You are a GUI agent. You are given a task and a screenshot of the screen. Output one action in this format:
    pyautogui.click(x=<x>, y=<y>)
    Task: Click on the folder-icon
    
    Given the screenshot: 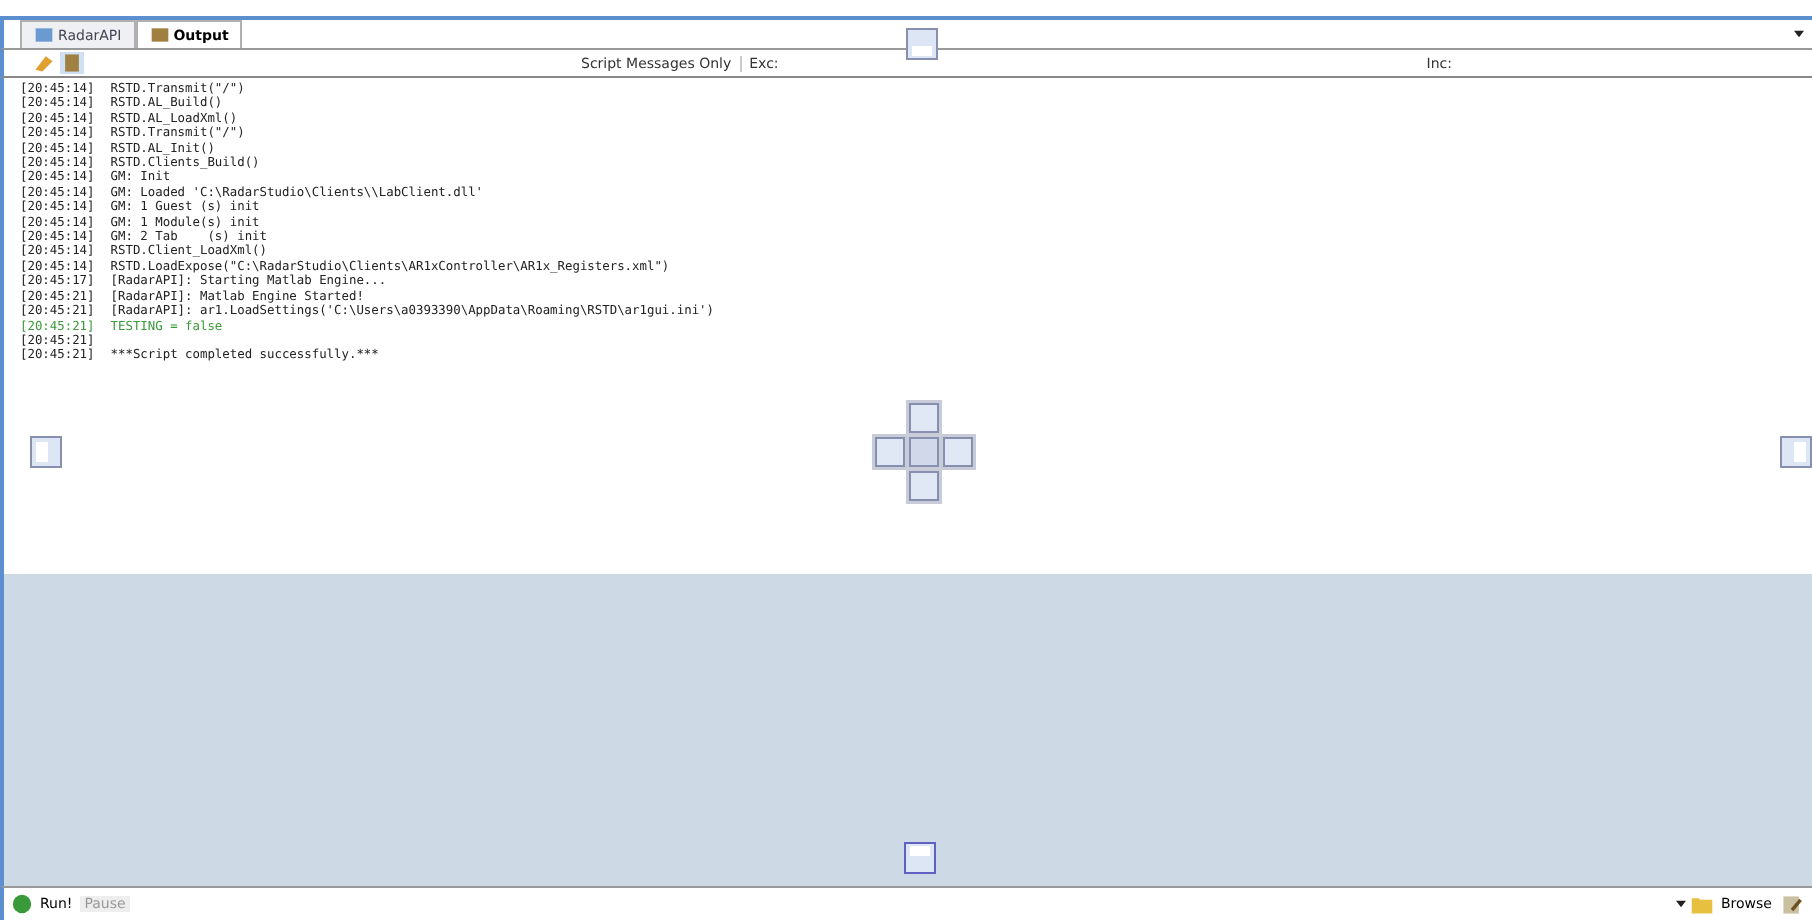 What is the action you would take?
    pyautogui.click(x=1701, y=904)
    